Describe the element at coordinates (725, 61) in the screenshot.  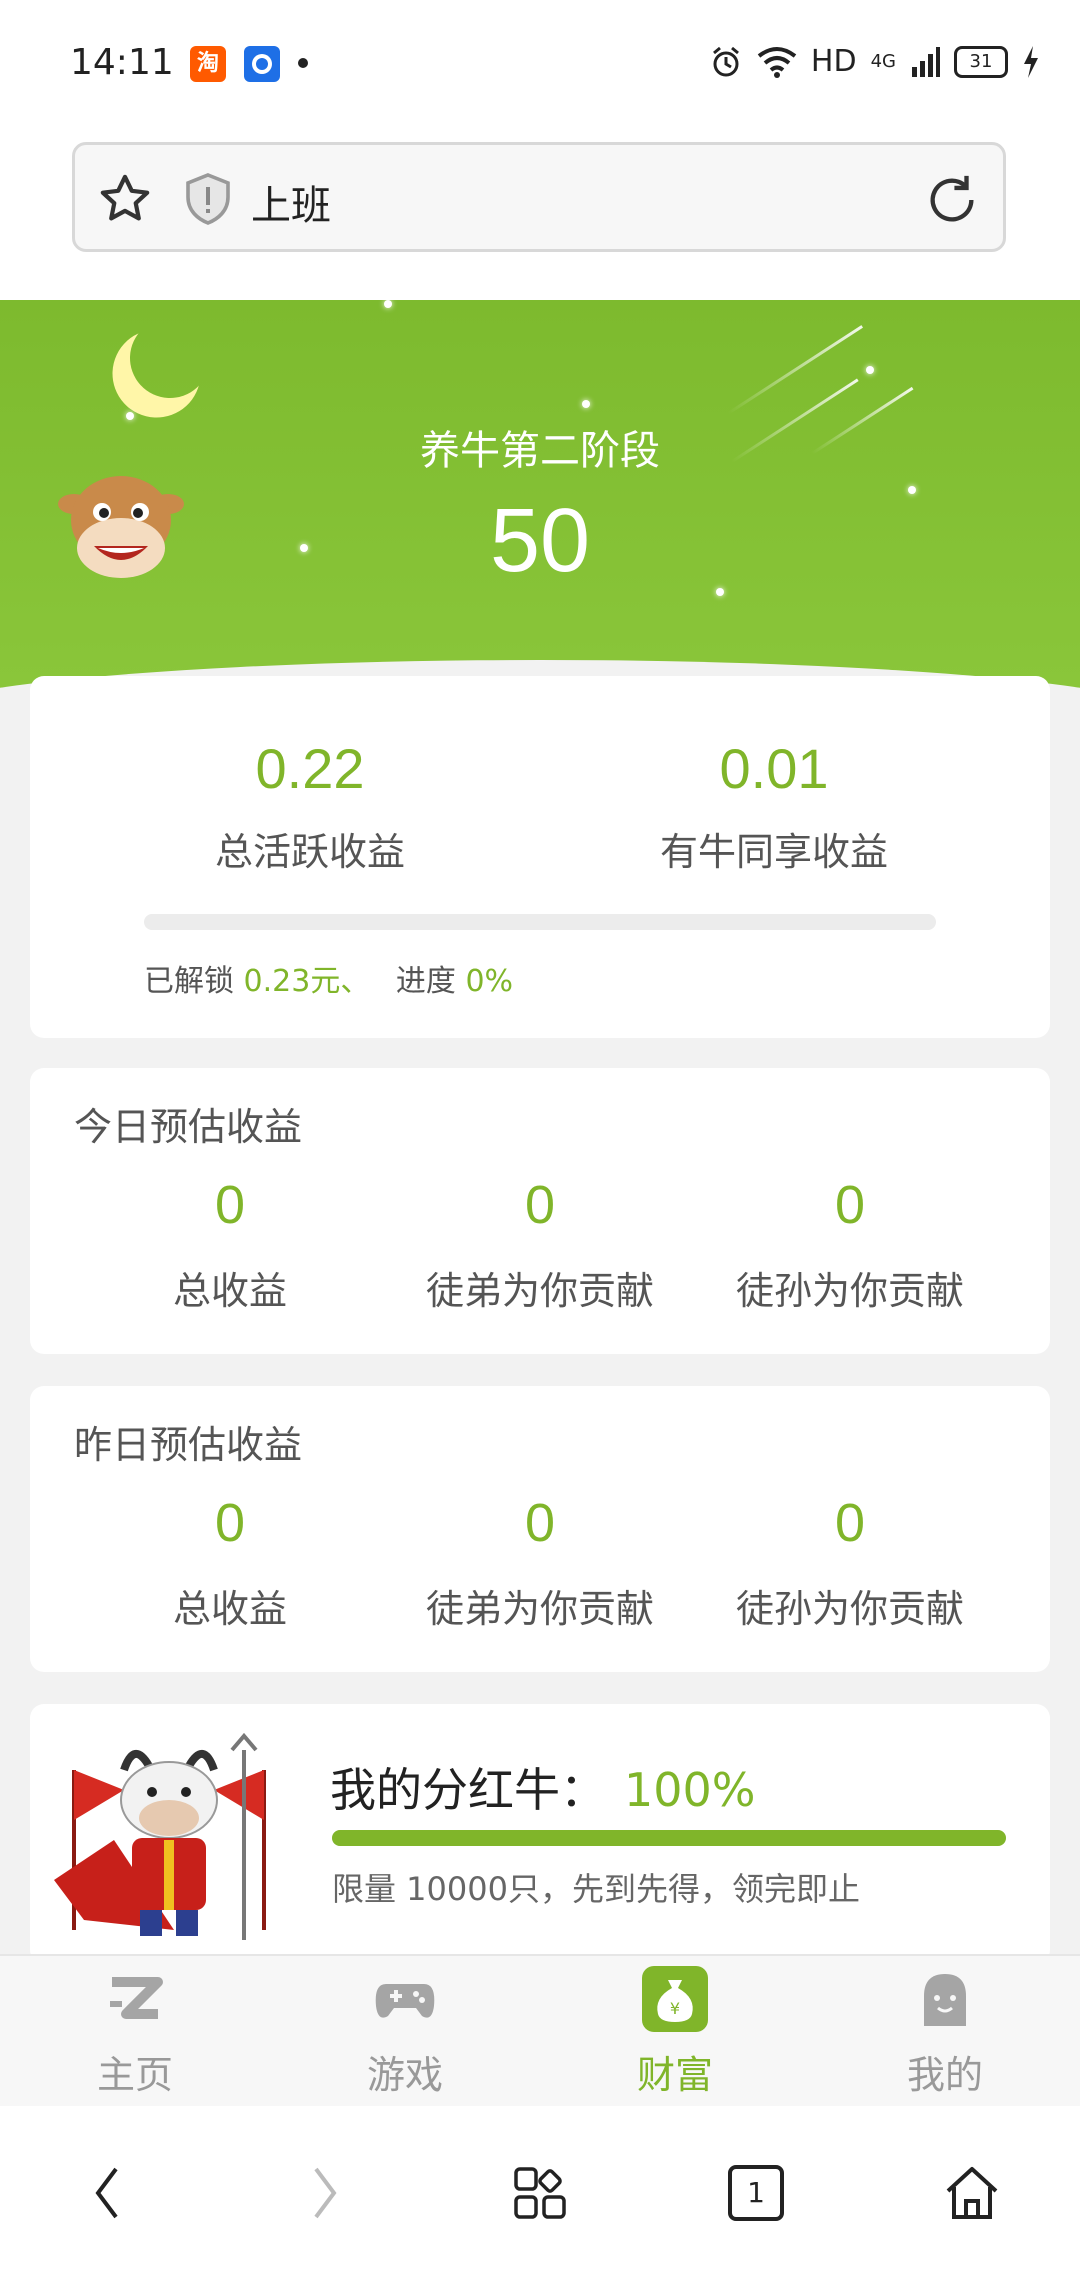
I see `alarm-icon` at that location.